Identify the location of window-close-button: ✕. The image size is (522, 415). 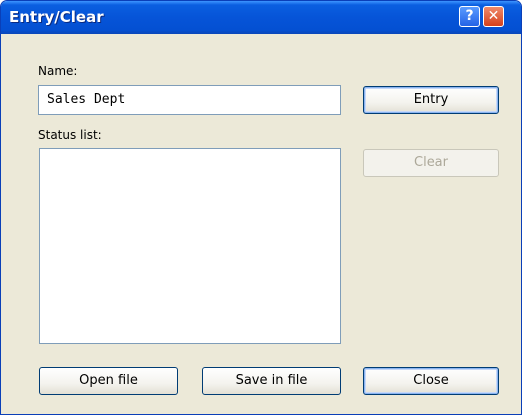
(493, 16).